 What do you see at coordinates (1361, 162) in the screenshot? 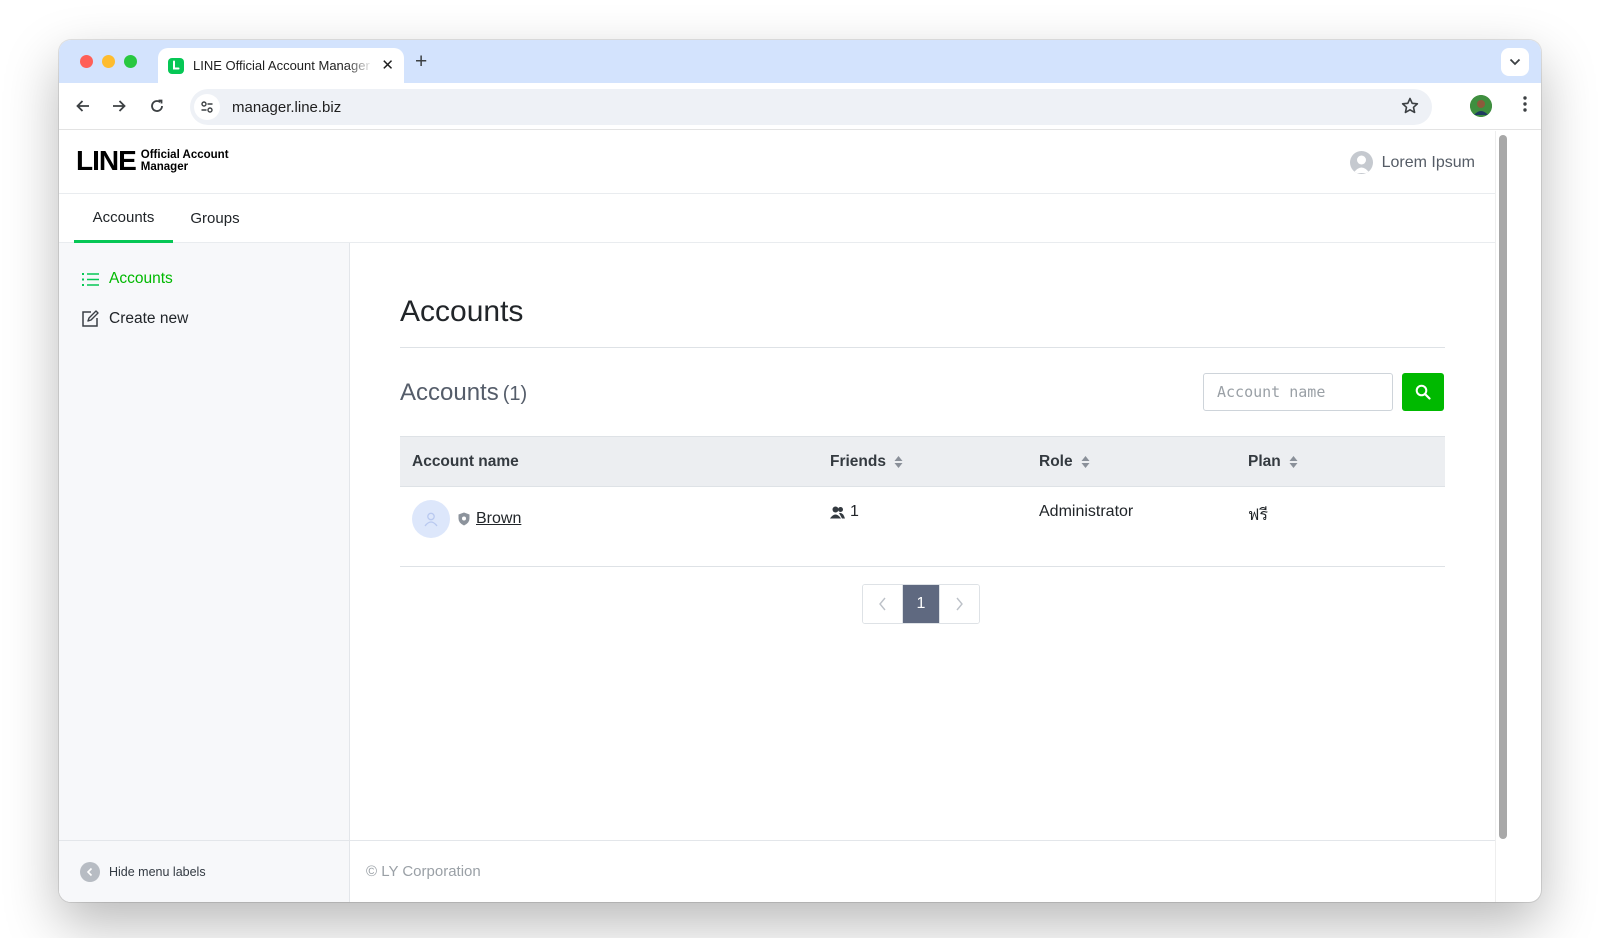
I see `user-avatar-icon` at bounding box center [1361, 162].